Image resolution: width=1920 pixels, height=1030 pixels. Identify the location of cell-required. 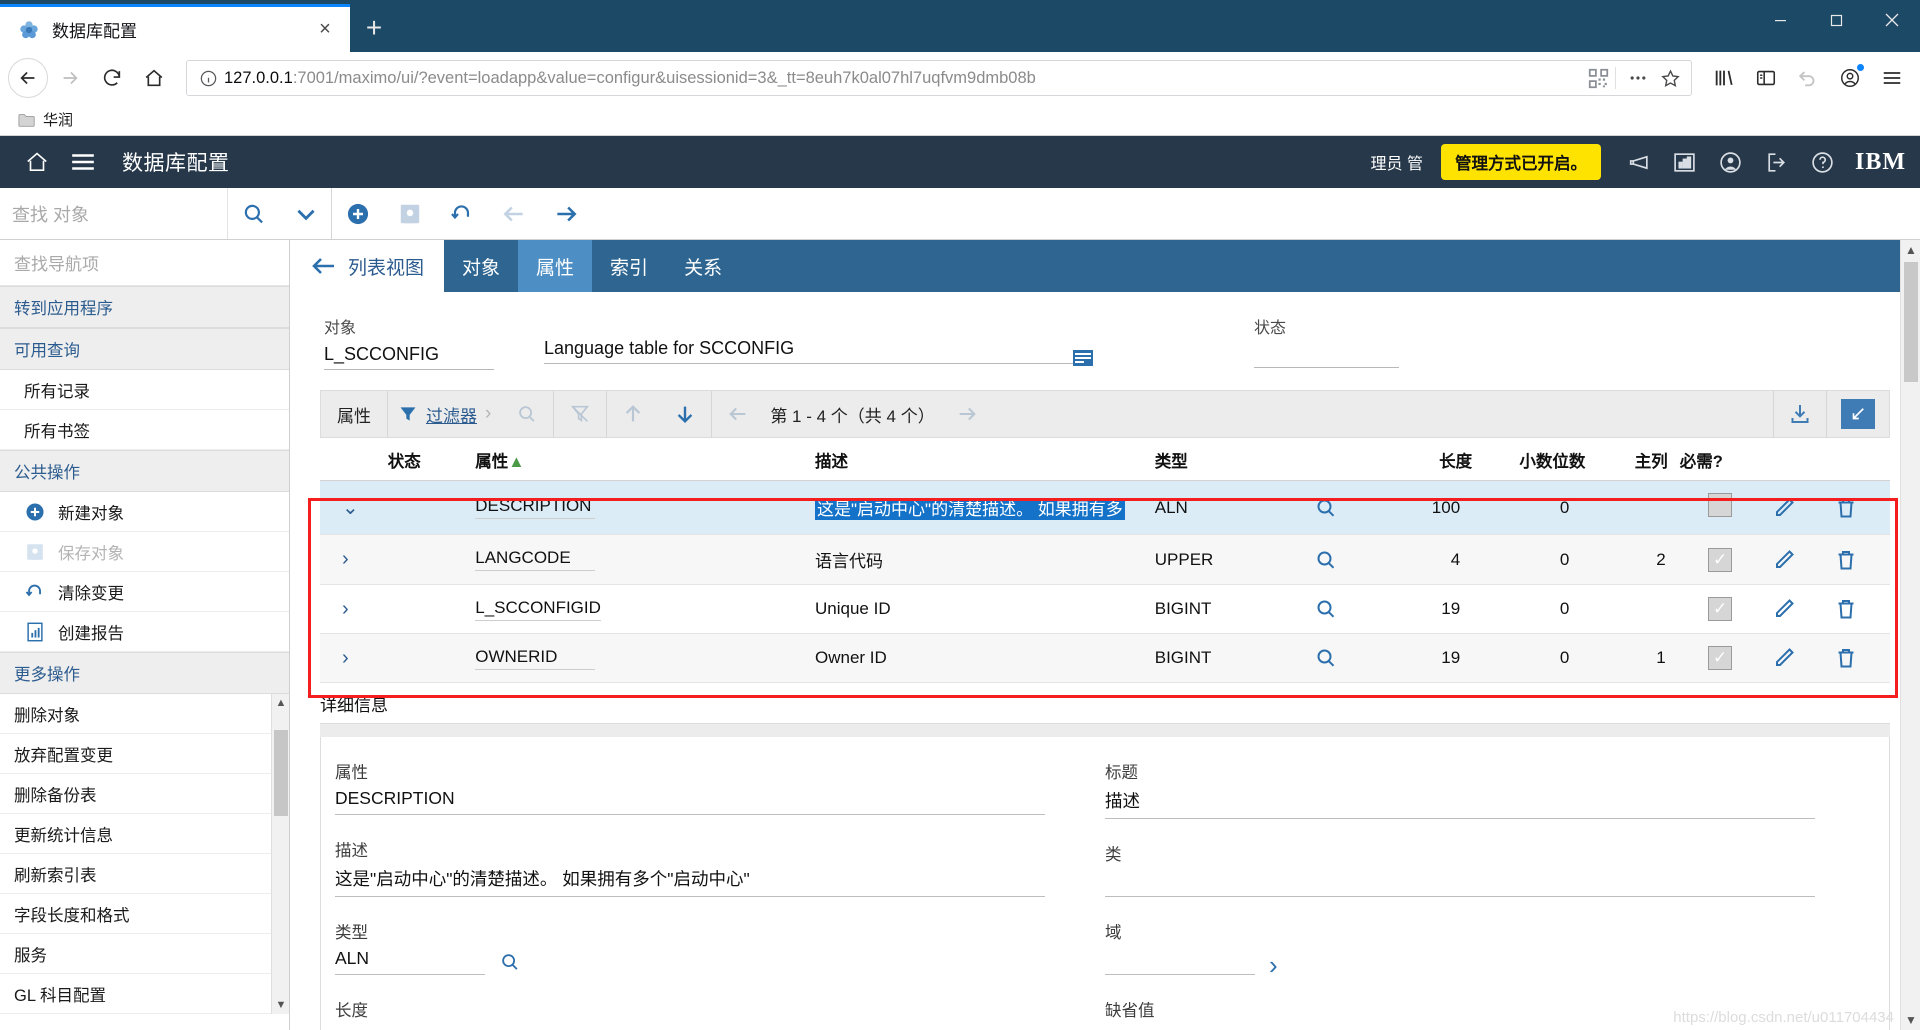
(1720, 507).